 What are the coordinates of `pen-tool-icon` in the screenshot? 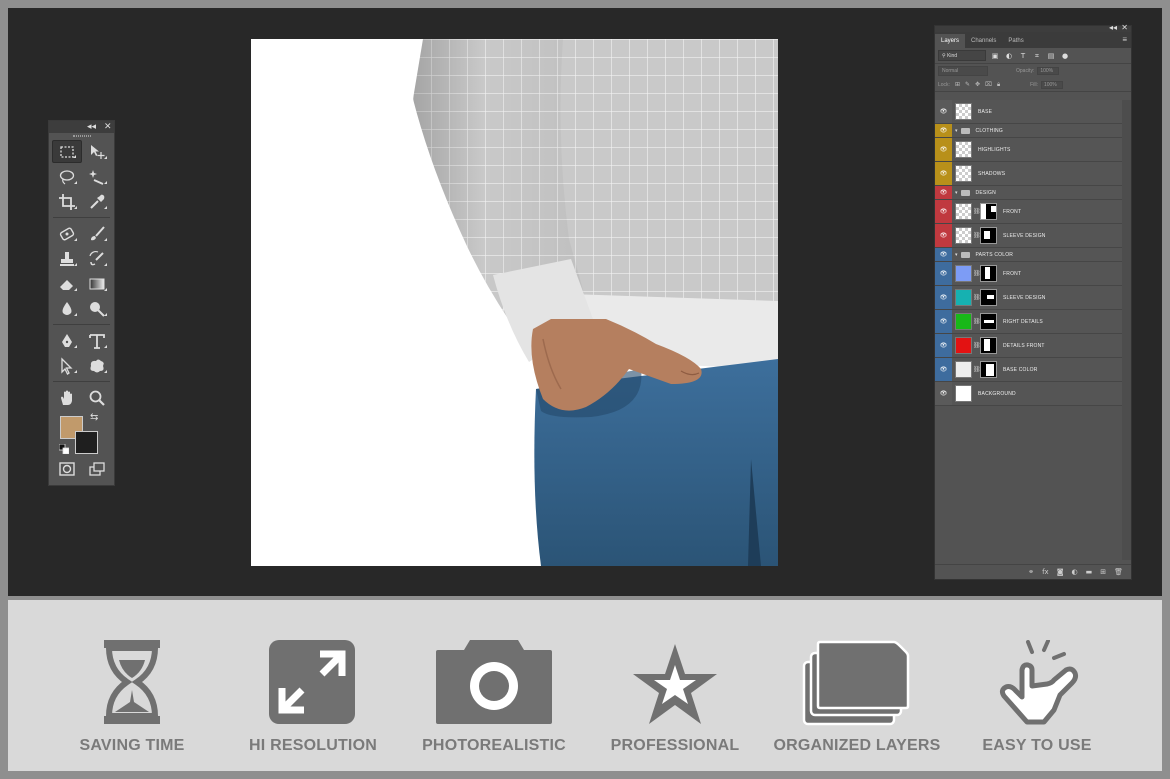 It's located at (67, 340).